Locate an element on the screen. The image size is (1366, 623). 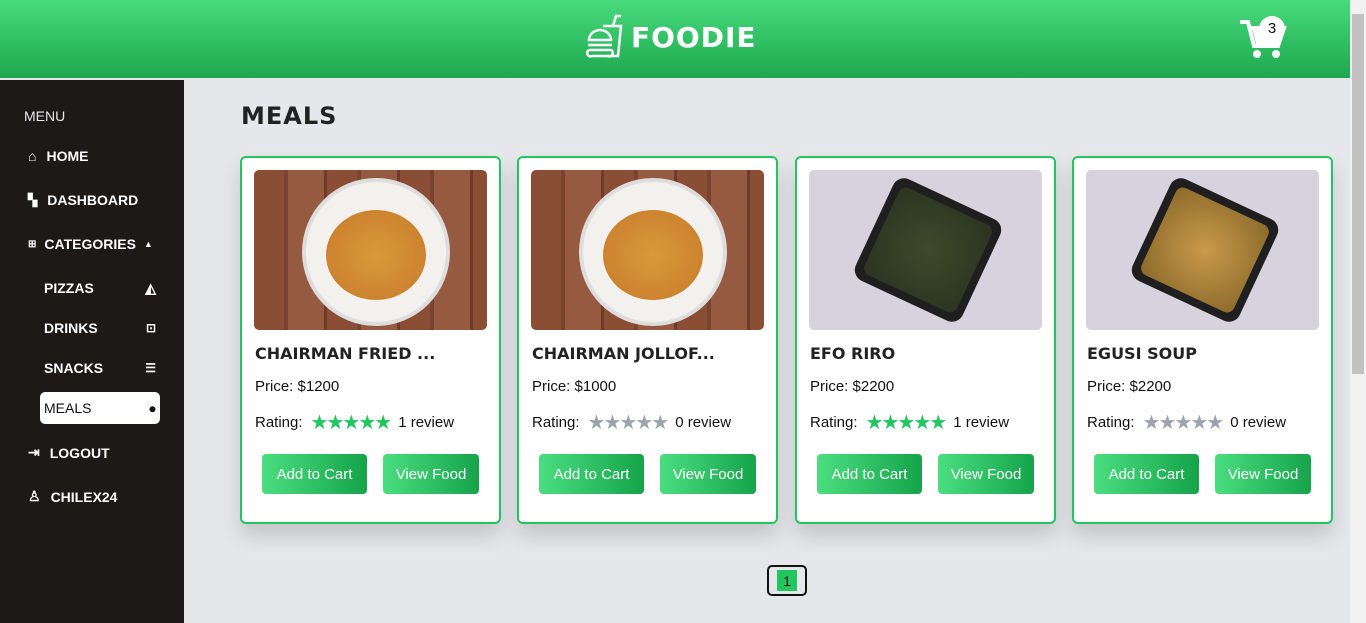
home-icon: ⌂ is located at coordinates (32, 156).